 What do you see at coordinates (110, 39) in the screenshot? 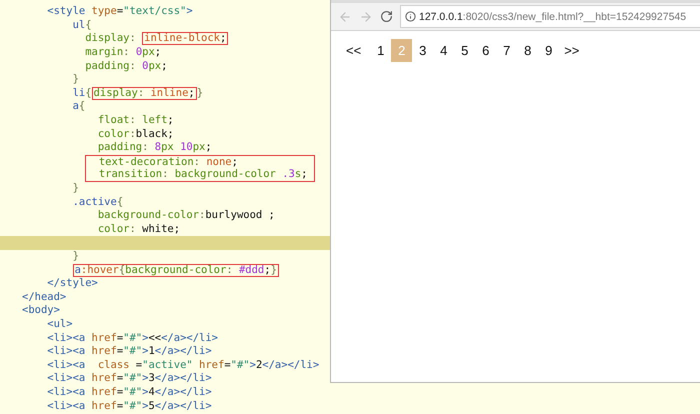
I see `code-text: display:` at bounding box center [110, 39].